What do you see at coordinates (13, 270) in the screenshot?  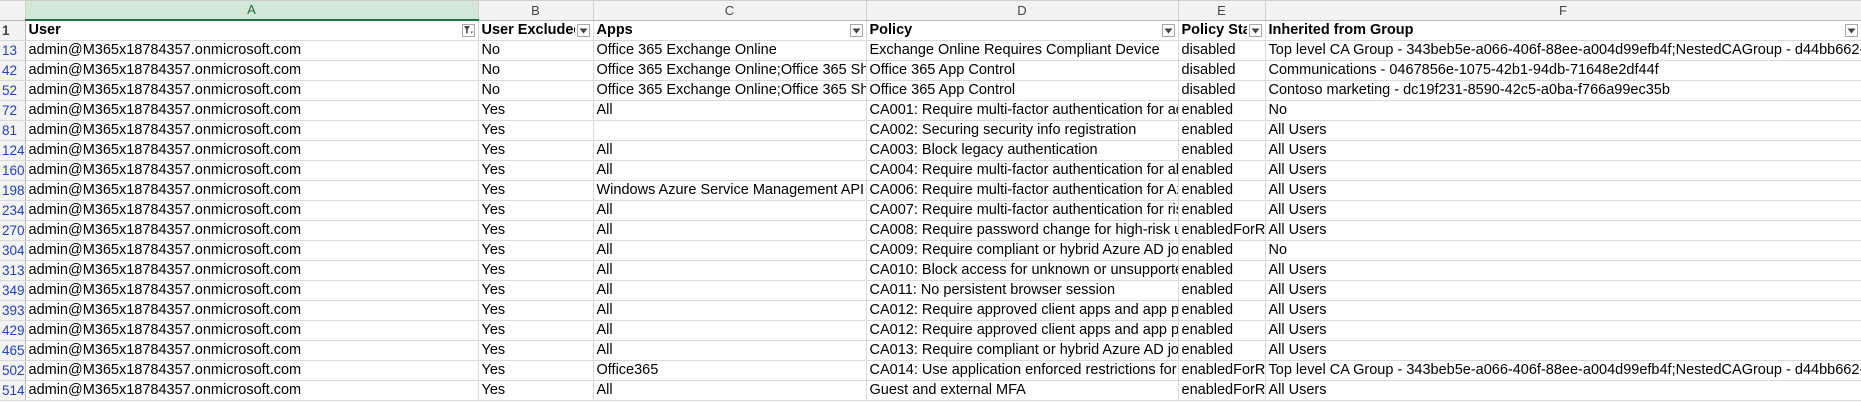 I see `row-number: 313` at bounding box center [13, 270].